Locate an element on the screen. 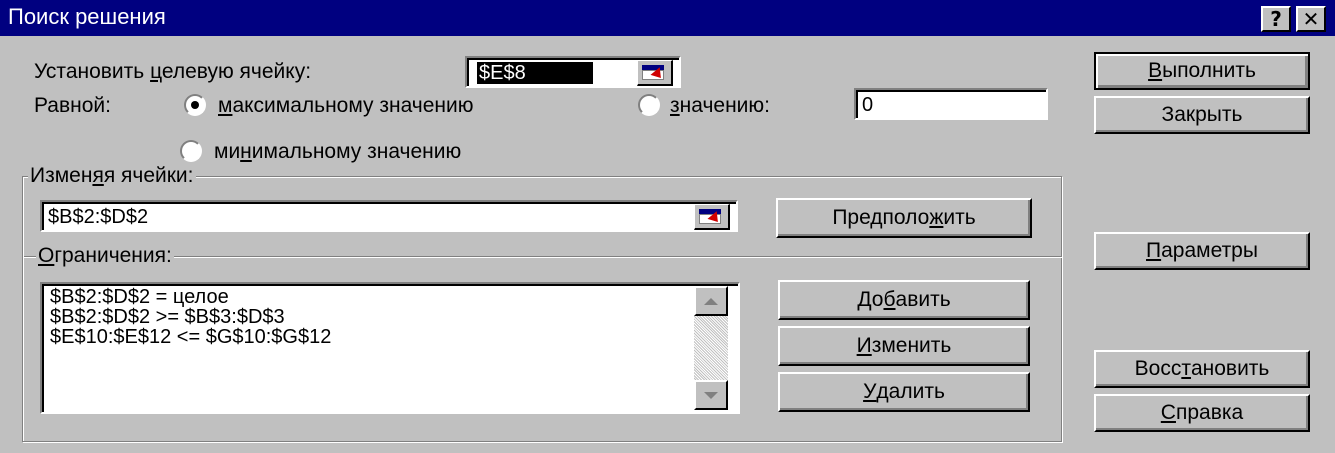  options-button: Параметры is located at coordinates (1202, 251).